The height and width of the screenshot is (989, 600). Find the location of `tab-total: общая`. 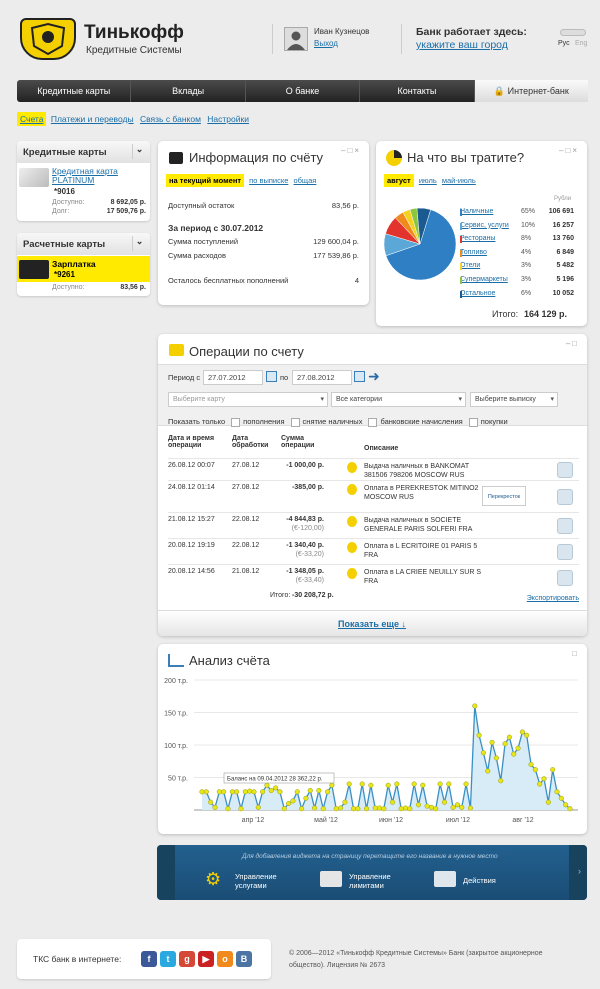

tab-total: общая is located at coordinates (304, 180).